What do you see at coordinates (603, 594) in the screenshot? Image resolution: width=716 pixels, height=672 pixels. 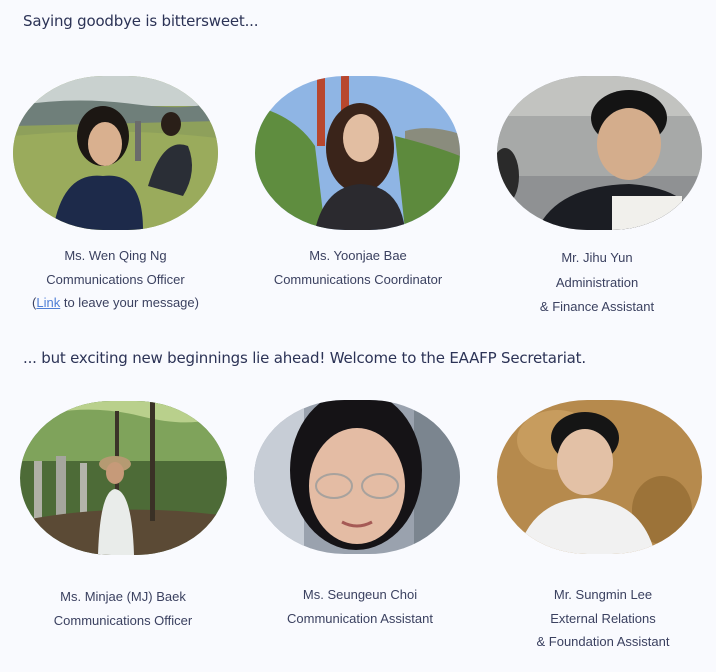 I see `person-name: Mr. Sungmin Lee` at bounding box center [603, 594].